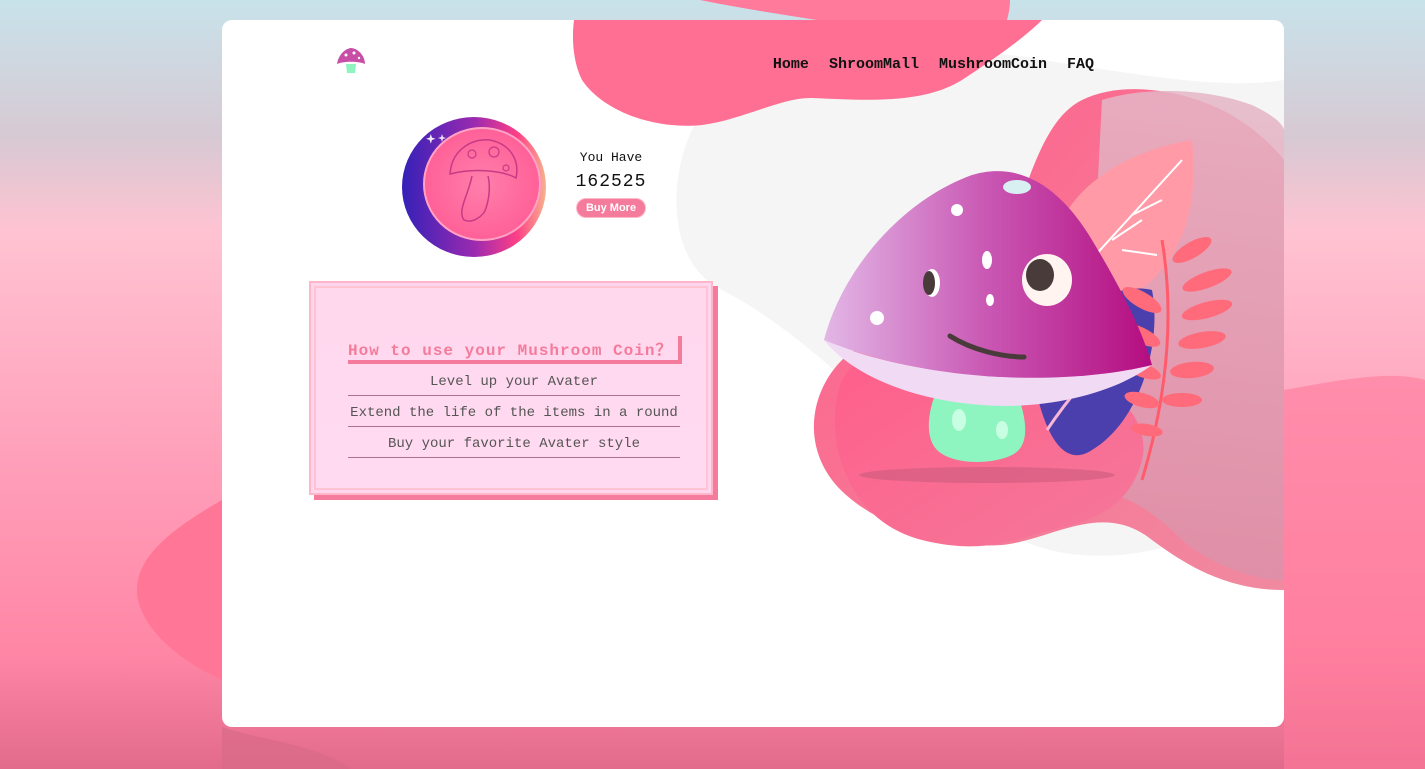  I want to click on balance-amount: 162525, so click(611, 182).